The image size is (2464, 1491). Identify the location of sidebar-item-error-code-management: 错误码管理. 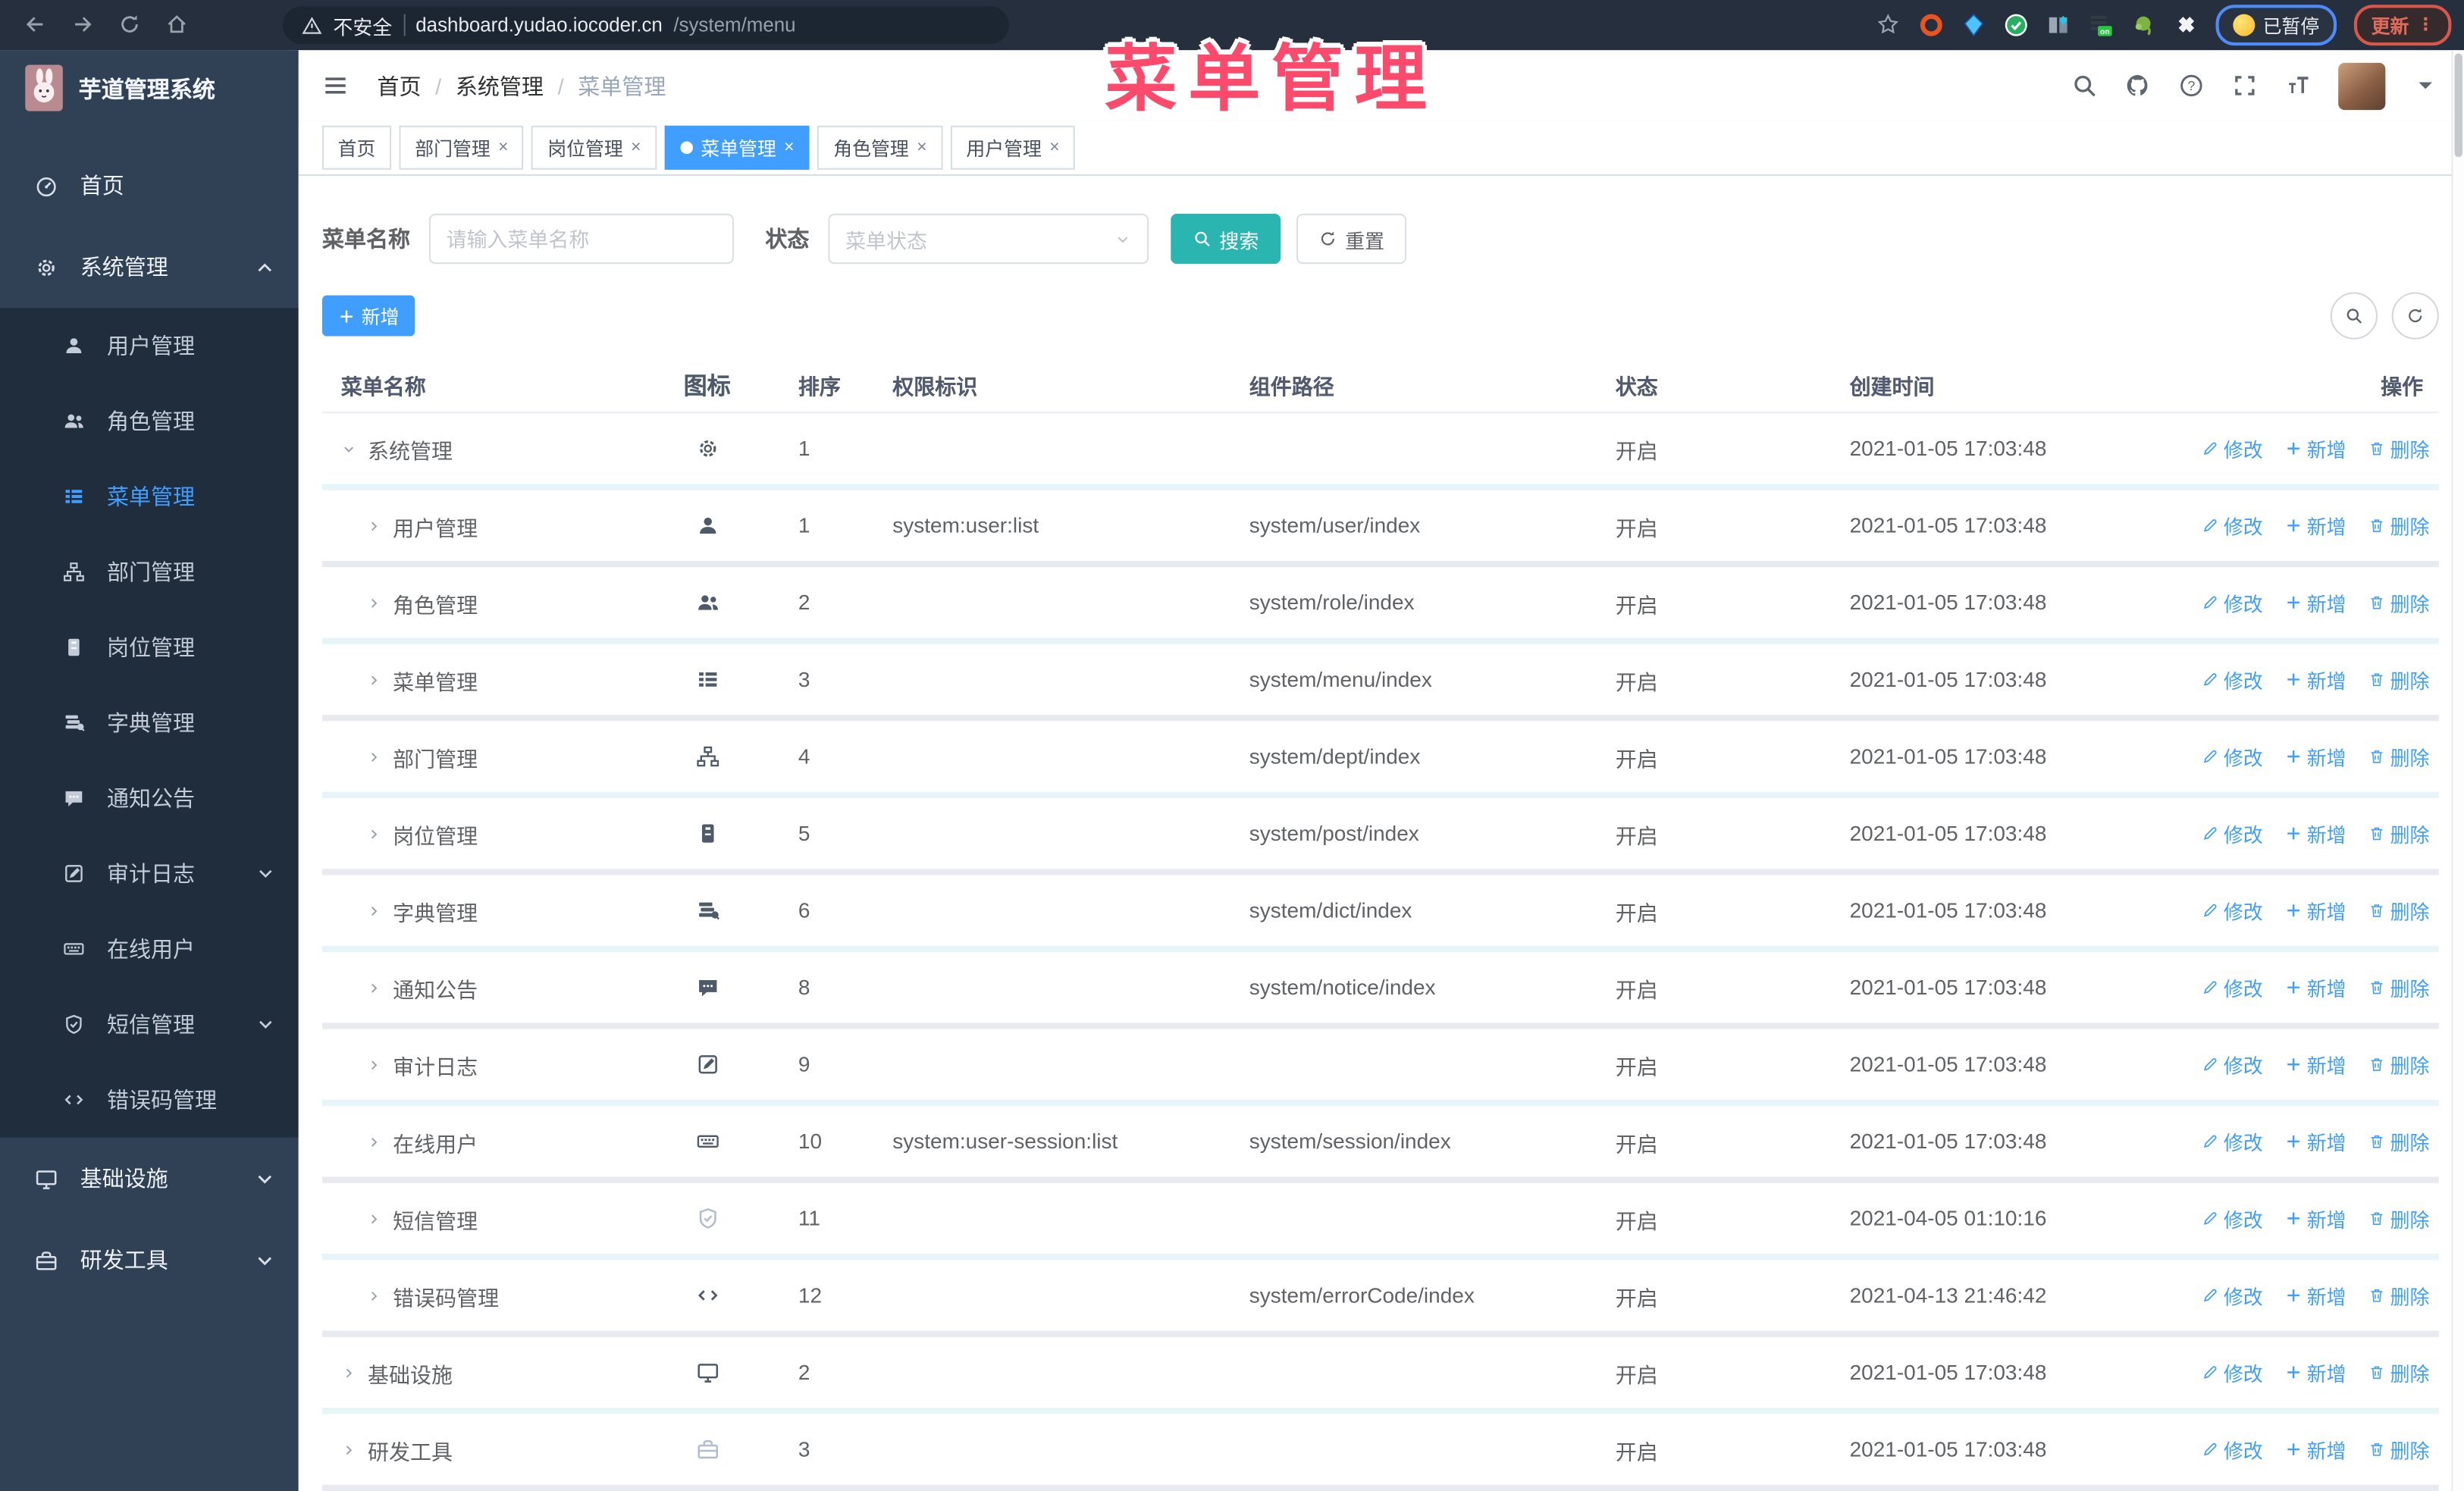
(150, 1099).